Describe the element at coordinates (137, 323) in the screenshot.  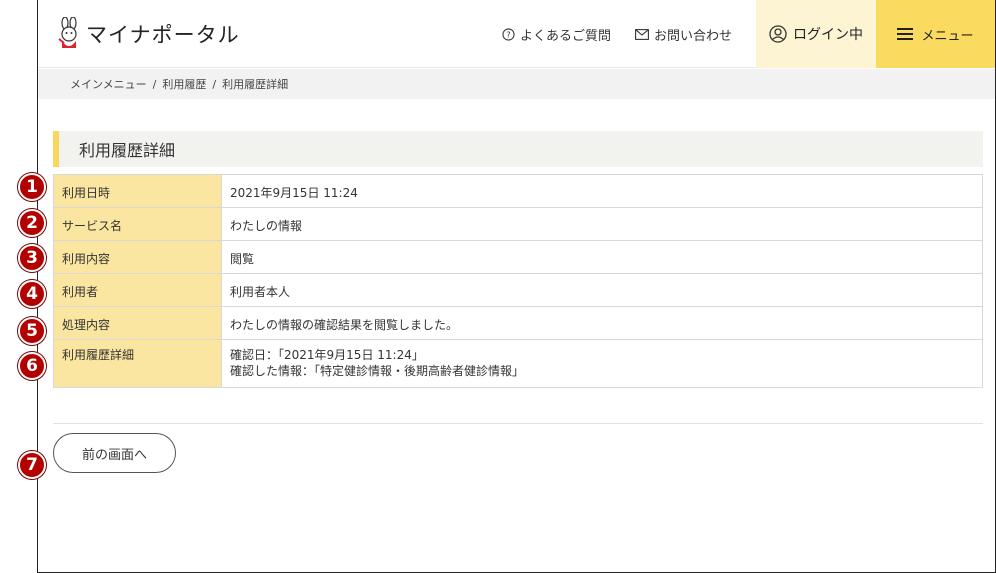
I see `row-label-processing: 処理内容` at that location.